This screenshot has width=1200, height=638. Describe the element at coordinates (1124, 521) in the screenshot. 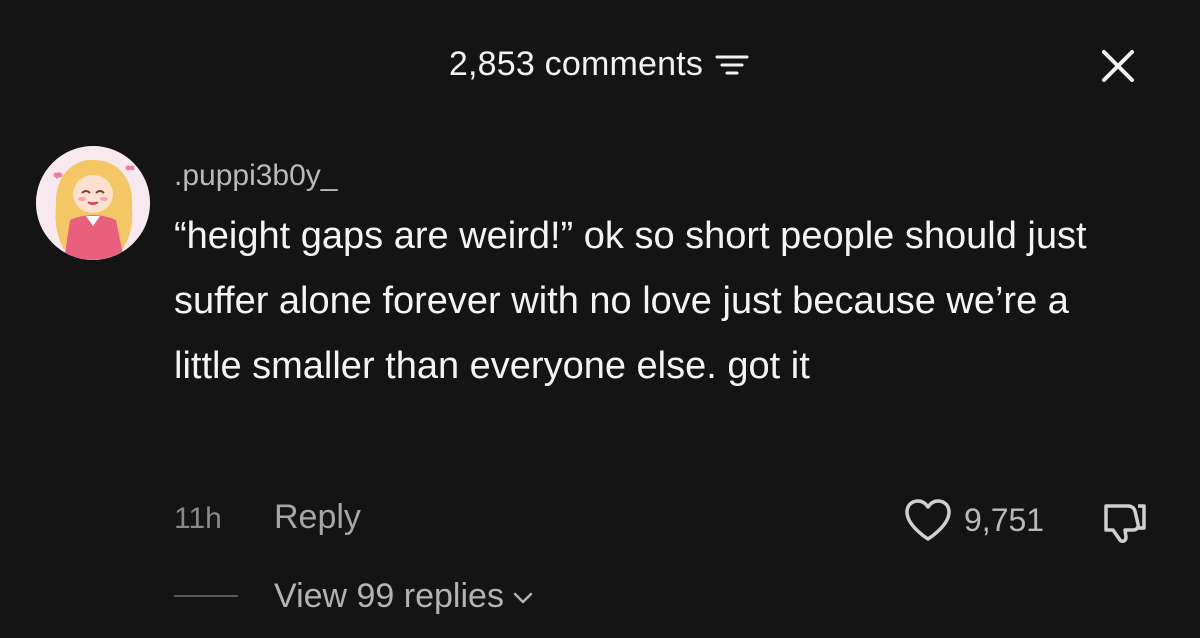

I see `dislike-icon` at that location.